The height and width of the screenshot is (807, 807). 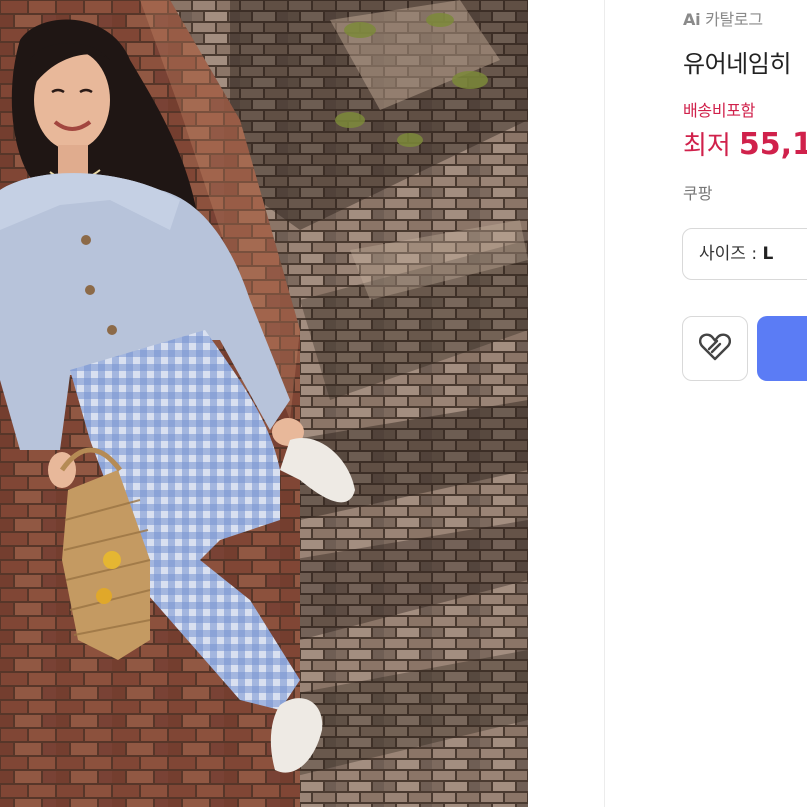 What do you see at coordinates (737, 61) in the screenshot?
I see `product-title: 유어네임히` at bounding box center [737, 61].